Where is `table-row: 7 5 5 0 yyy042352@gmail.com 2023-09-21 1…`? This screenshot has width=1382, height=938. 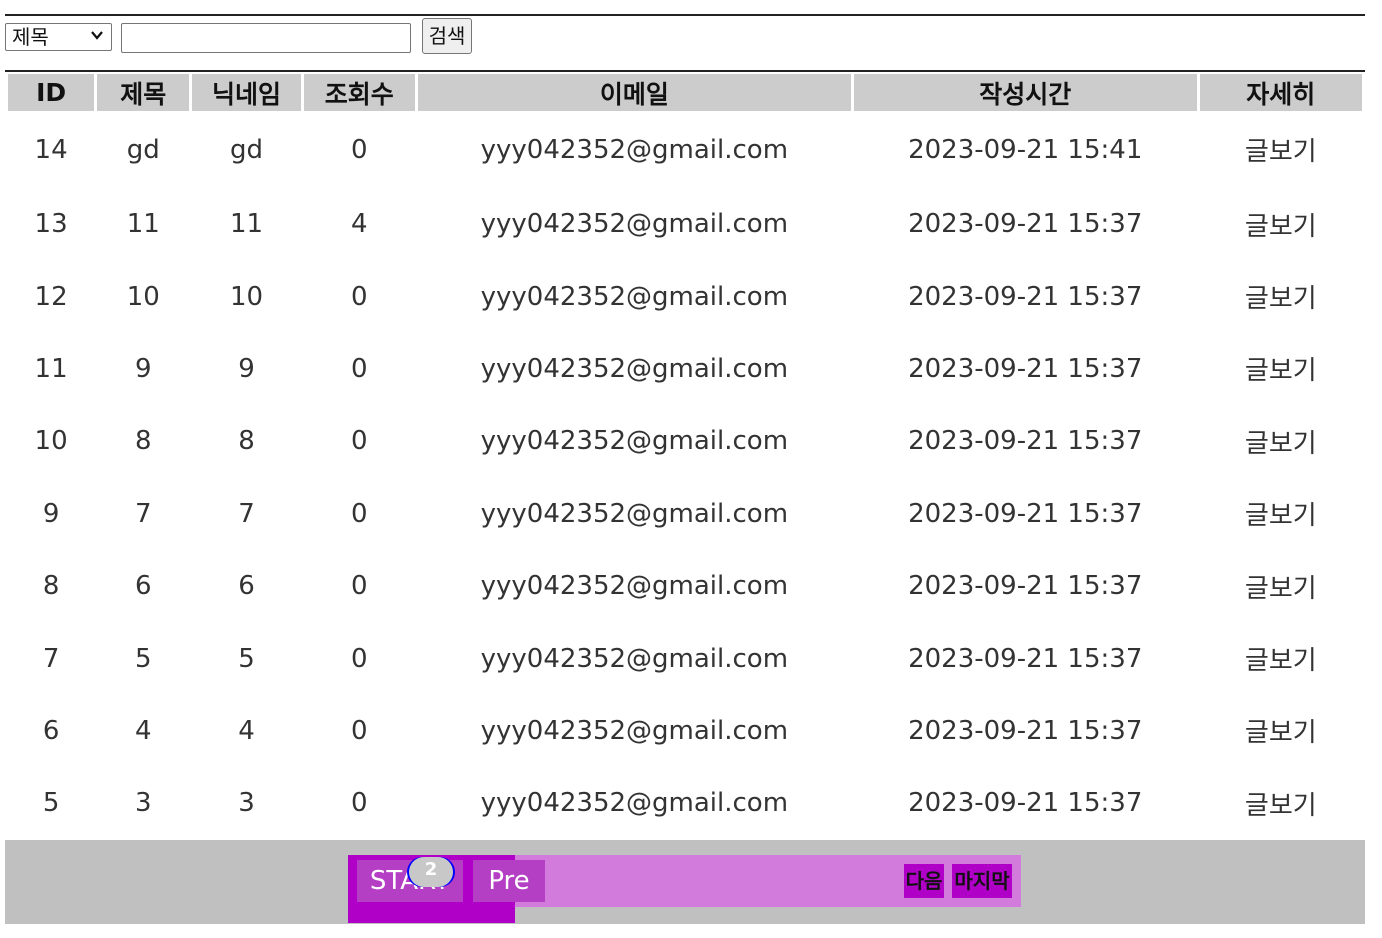
table-row: 7 5 5 0 yyy042352@gmail.com 2023-09-21 1… is located at coordinates (685, 658).